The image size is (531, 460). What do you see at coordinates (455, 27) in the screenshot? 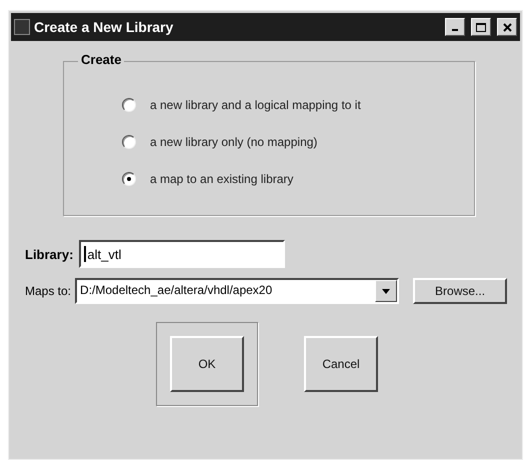
I see `minimize-button` at bounding box center [455, 27].